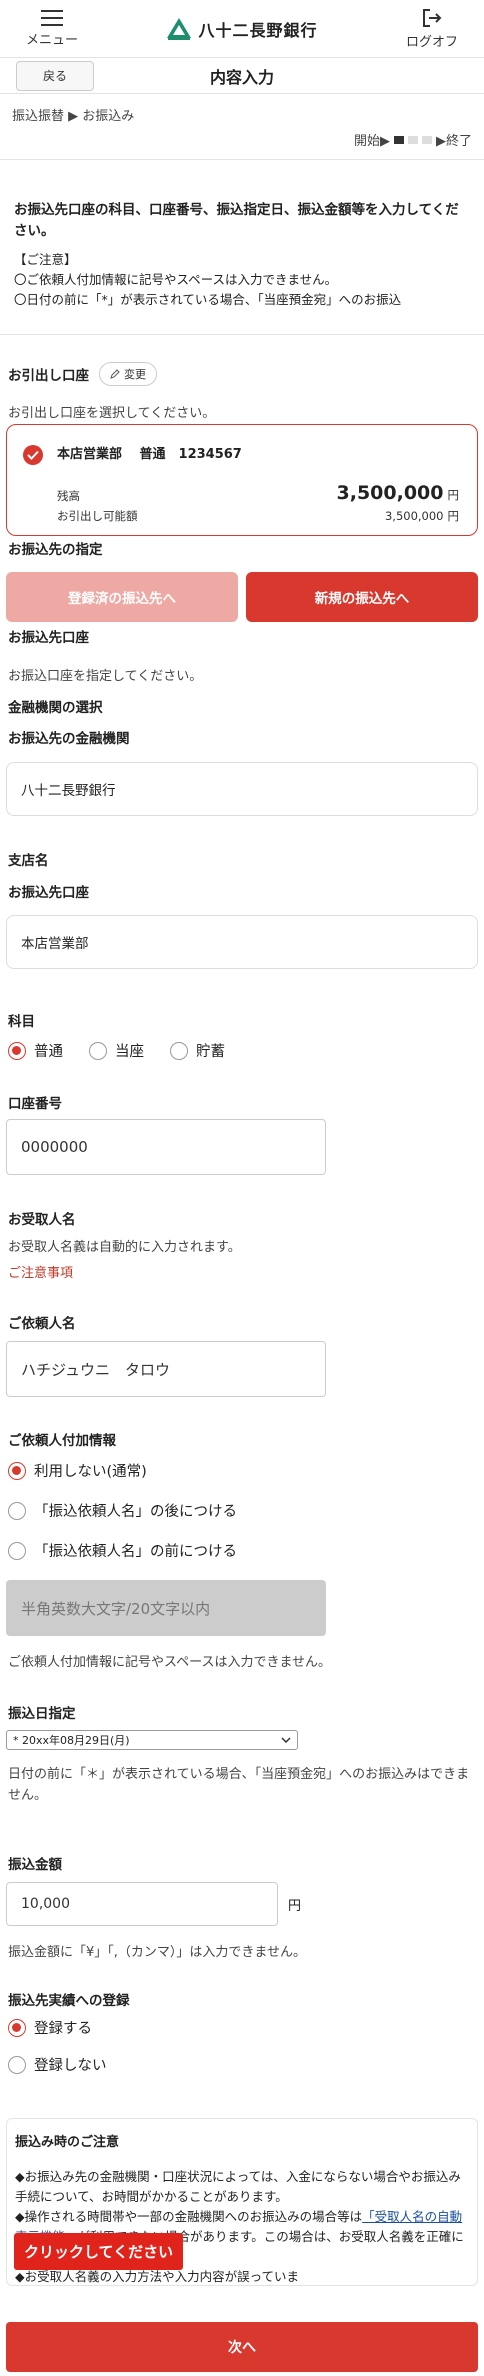  Describe the element at coordinates (176, 279) in the screenshot. I see `notice-line-1: 〇ご依頼人付加情報に記号やスペースは入力できません。` at that location.